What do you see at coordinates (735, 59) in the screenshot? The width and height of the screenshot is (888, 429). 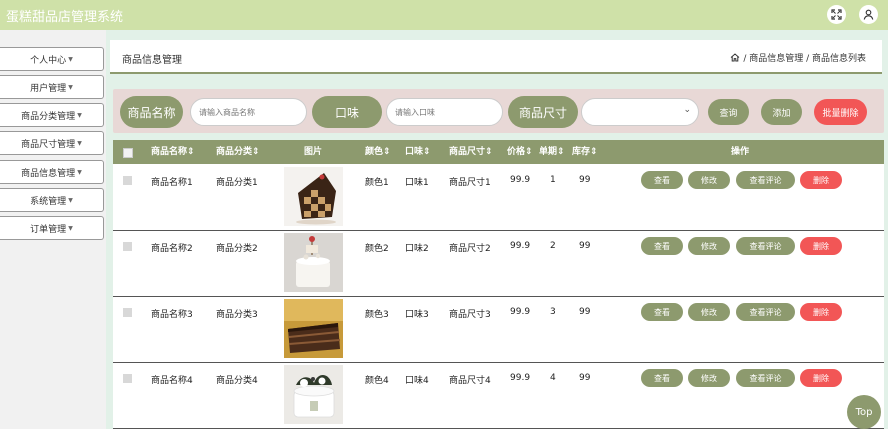 I see `home-icon` at bounding box center [735, 59].